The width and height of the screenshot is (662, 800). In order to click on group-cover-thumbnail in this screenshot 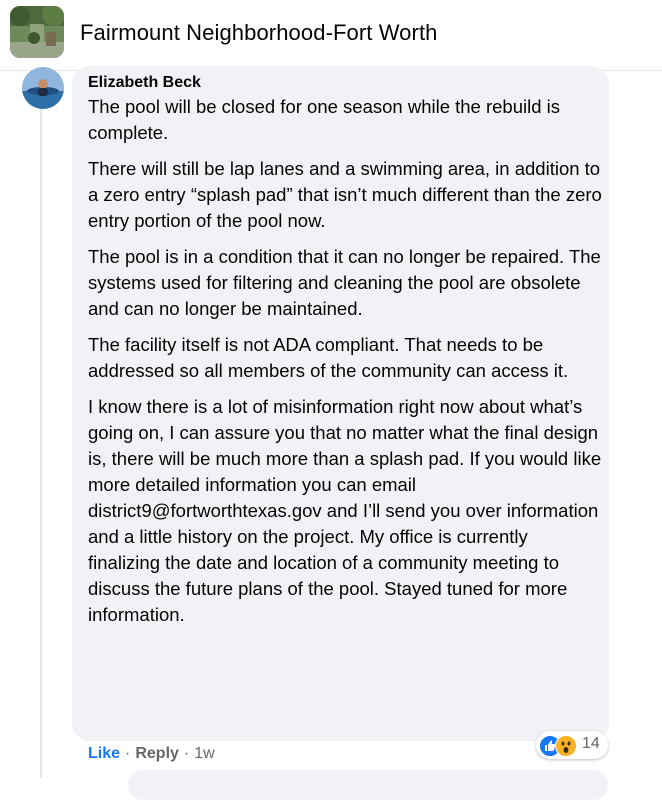, I will do `click(37, 32)`.